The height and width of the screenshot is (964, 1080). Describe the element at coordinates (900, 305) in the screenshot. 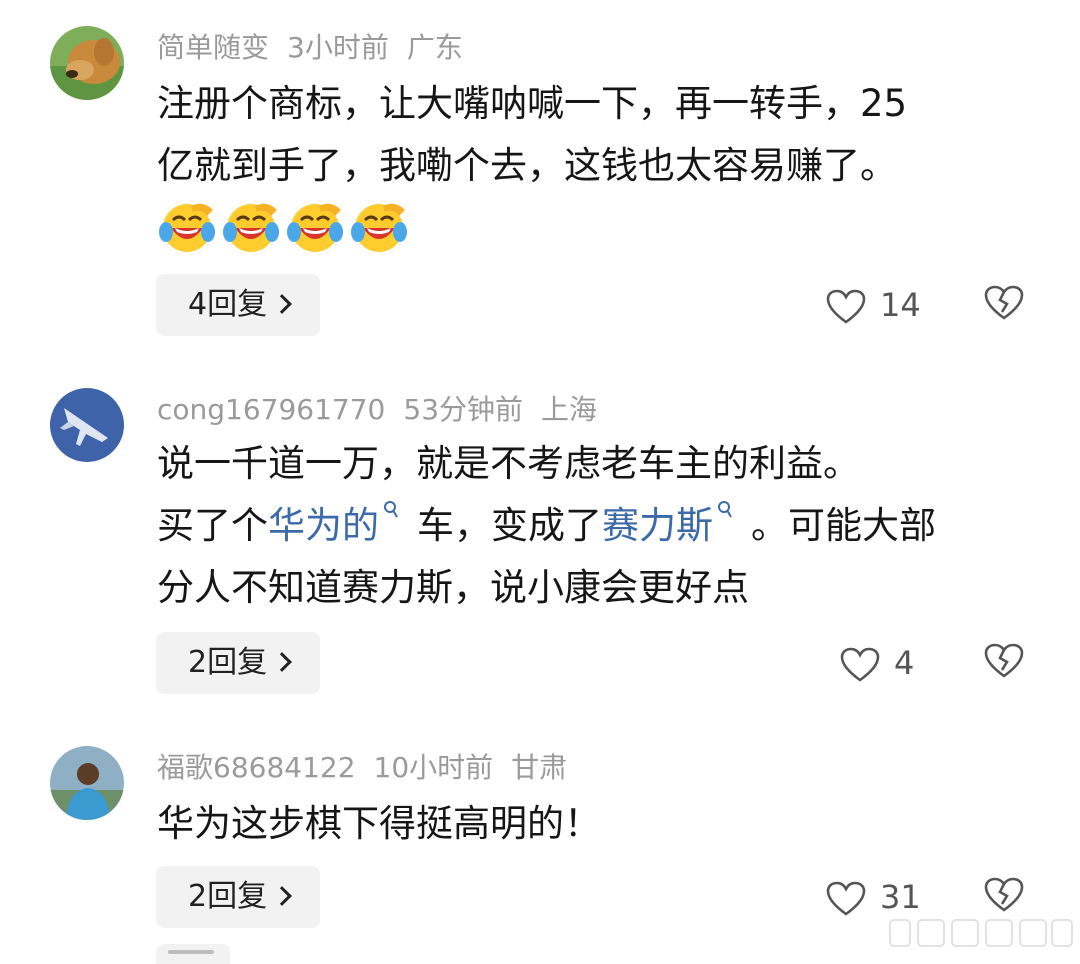

I see `like-count: 14` at that location.